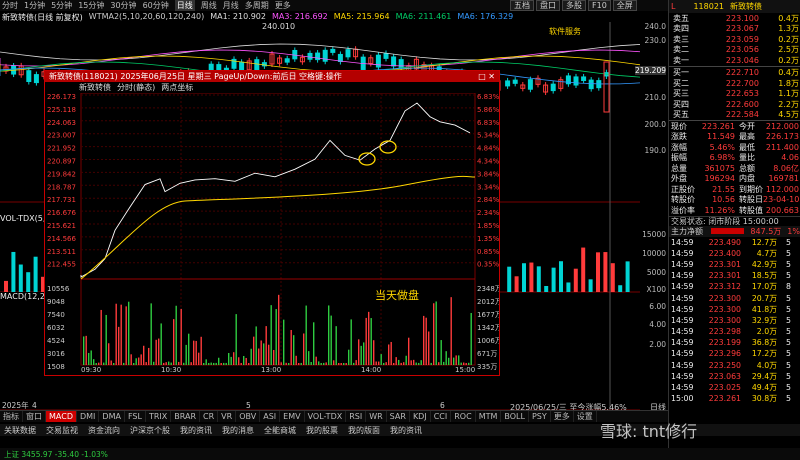 The width and height of the screenshot is (800, 460). Describe the element at coordinates (248, 405) in the screenshot. I see `date-label: 5` at that location.